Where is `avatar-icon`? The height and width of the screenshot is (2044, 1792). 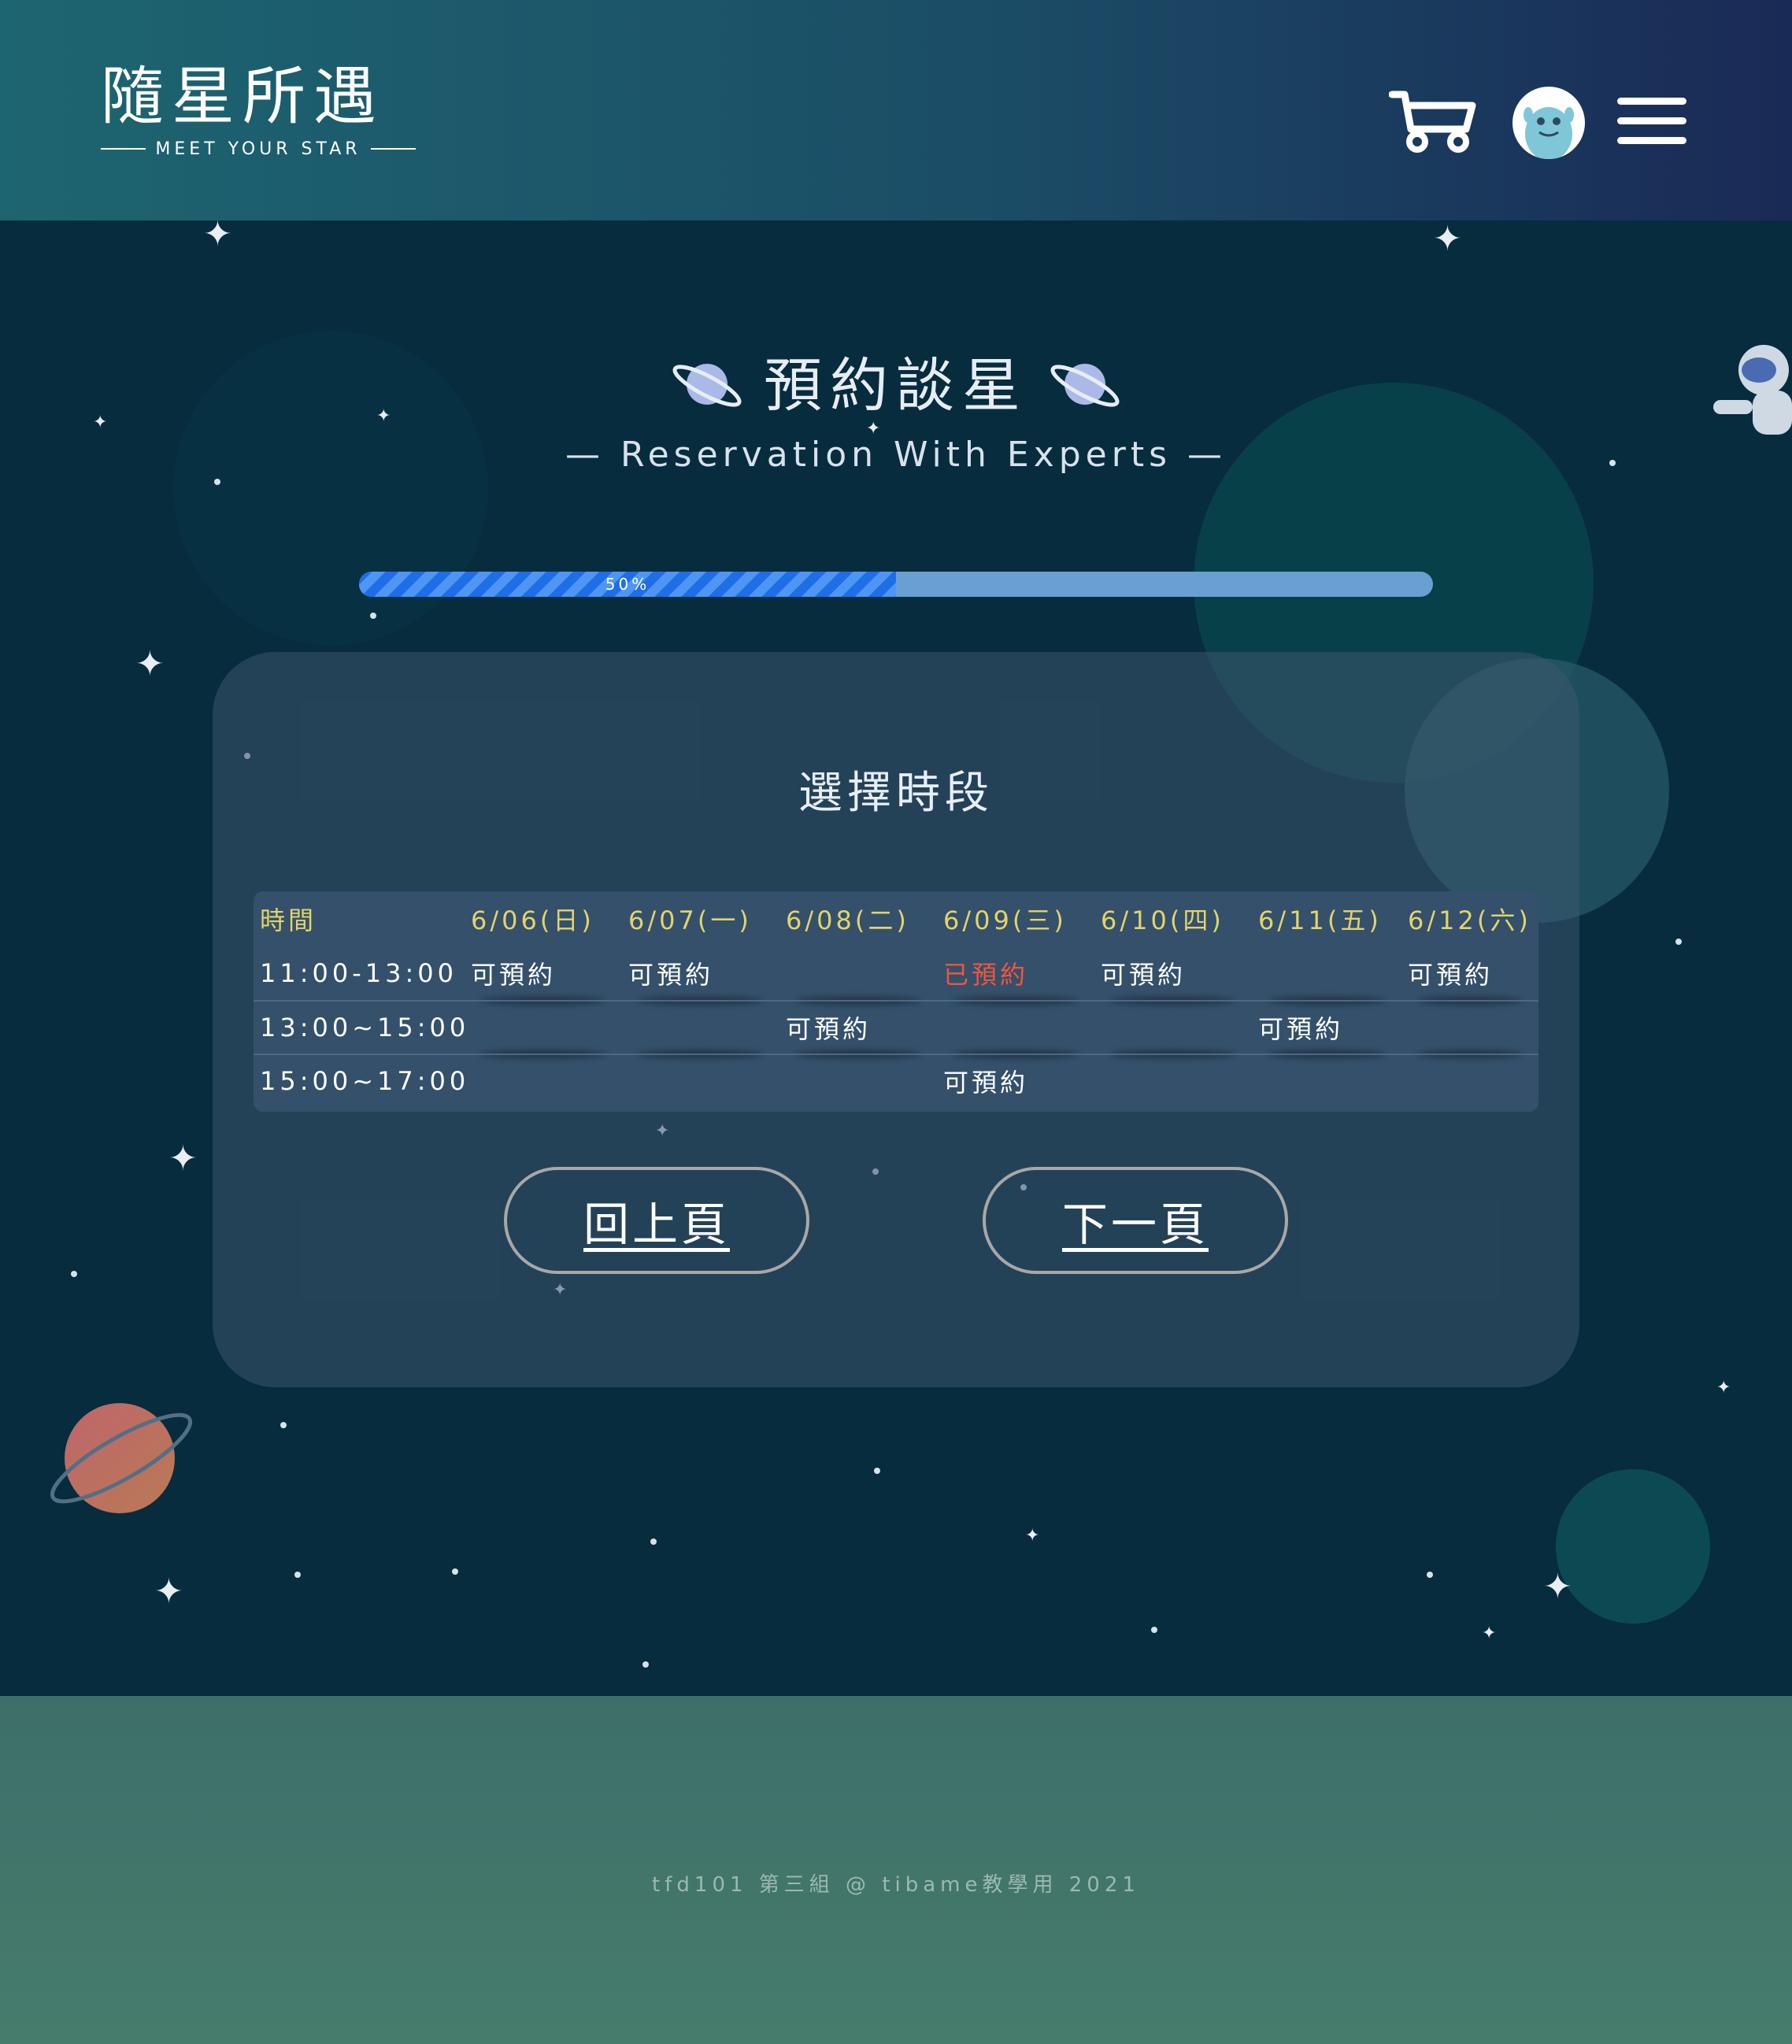
avatar-icon is located at coordinates (1549, 133).